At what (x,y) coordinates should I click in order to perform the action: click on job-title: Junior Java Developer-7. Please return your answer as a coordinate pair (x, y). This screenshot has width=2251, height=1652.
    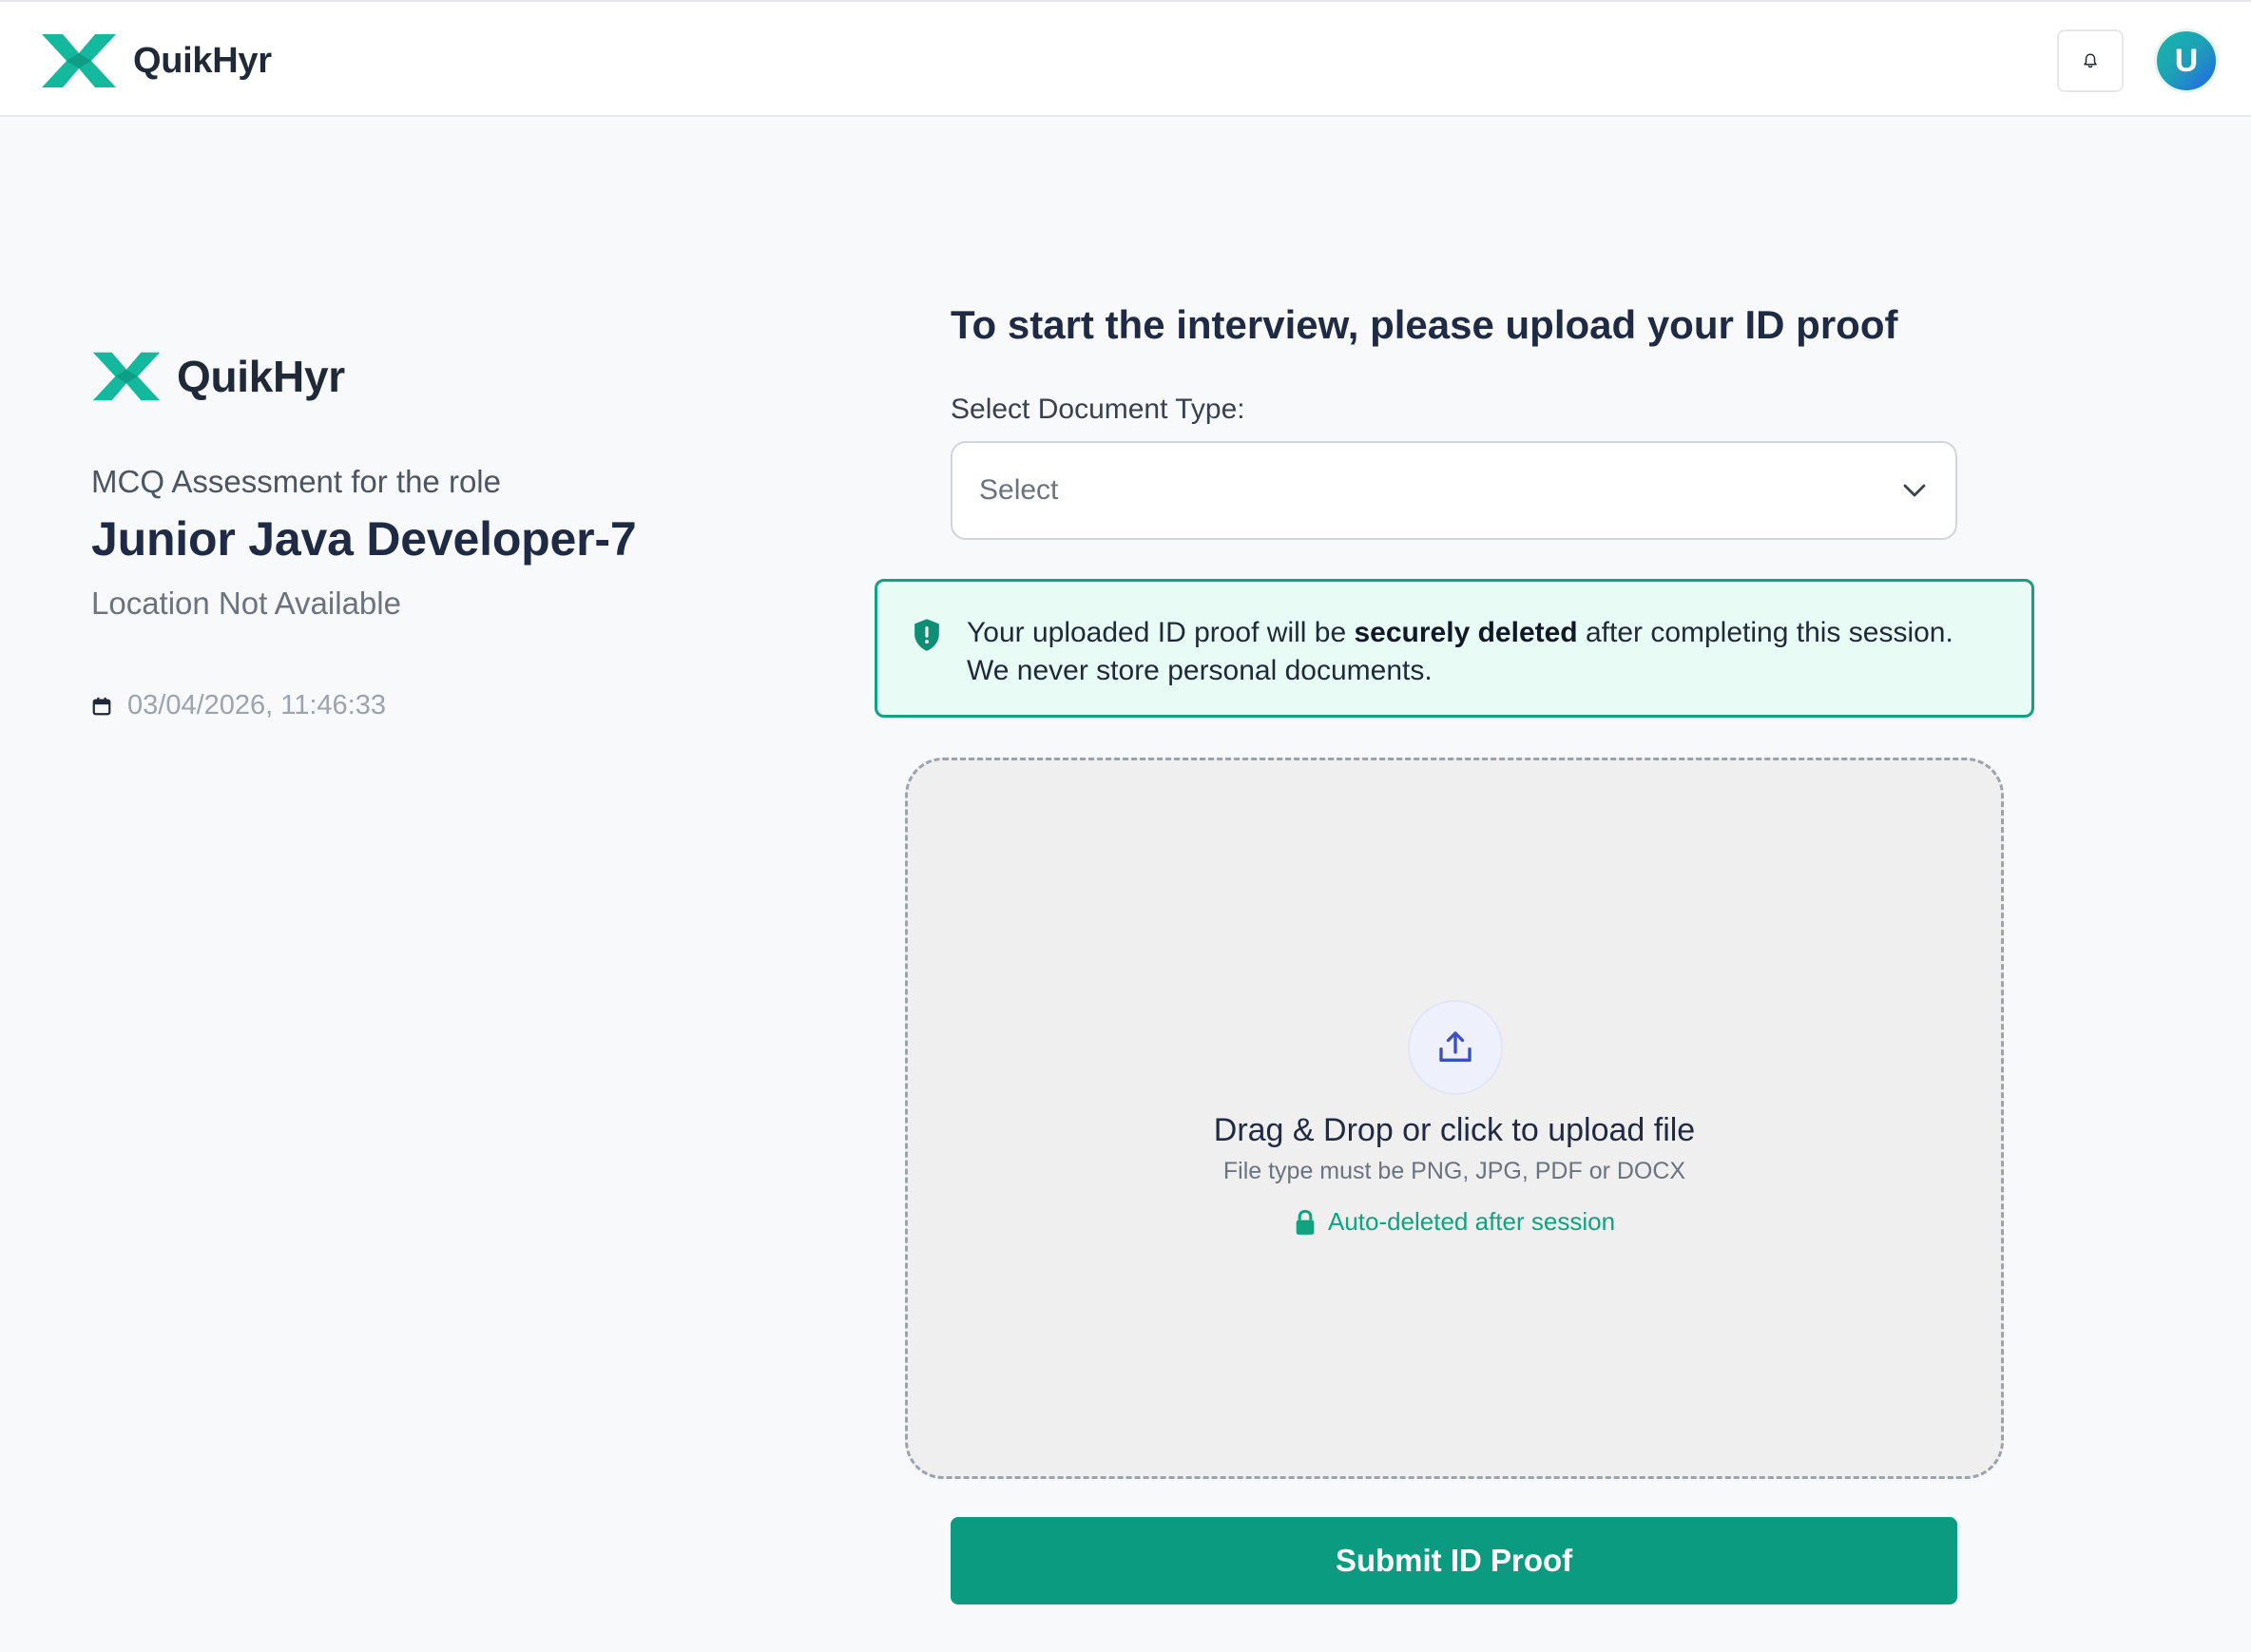
    Looking at the image, I should click on (364, 539).